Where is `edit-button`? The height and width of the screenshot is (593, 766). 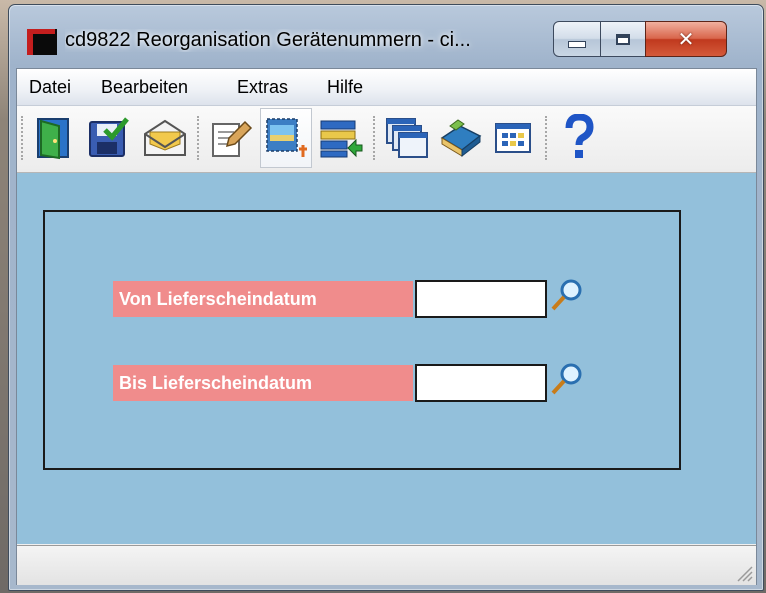
edit-button is located at coordinates (231, 138).